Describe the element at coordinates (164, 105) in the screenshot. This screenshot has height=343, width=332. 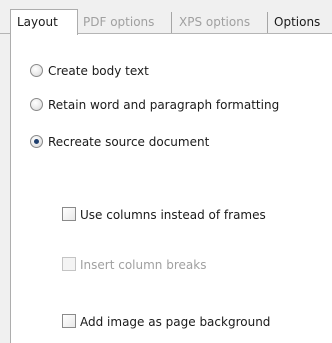
I see `retain-formatting-label: Retain word and paragraph formatting` at that location.